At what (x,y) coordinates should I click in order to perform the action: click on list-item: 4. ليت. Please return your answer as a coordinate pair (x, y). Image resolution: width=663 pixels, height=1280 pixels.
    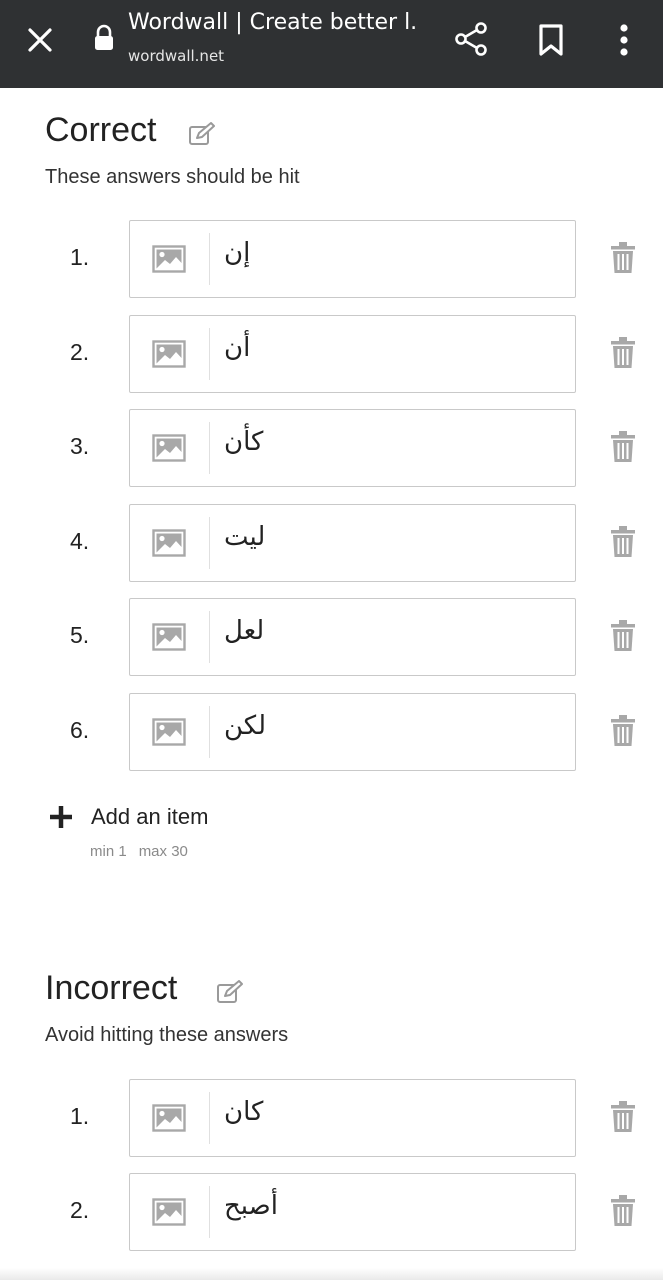
    Looking at the image, I should click on (331, 543).